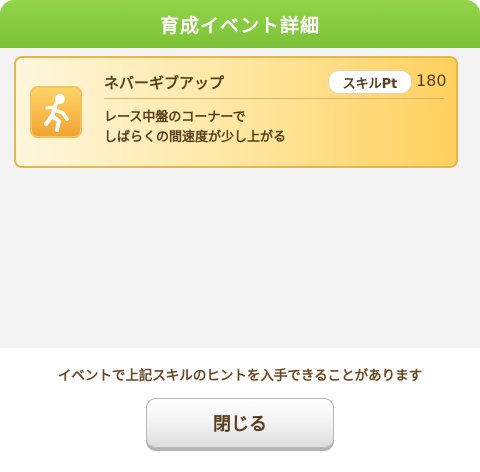  Describe the element at coordinates (431, 80) in the screenshot. I see `skill-pt-value: 180` at that location.